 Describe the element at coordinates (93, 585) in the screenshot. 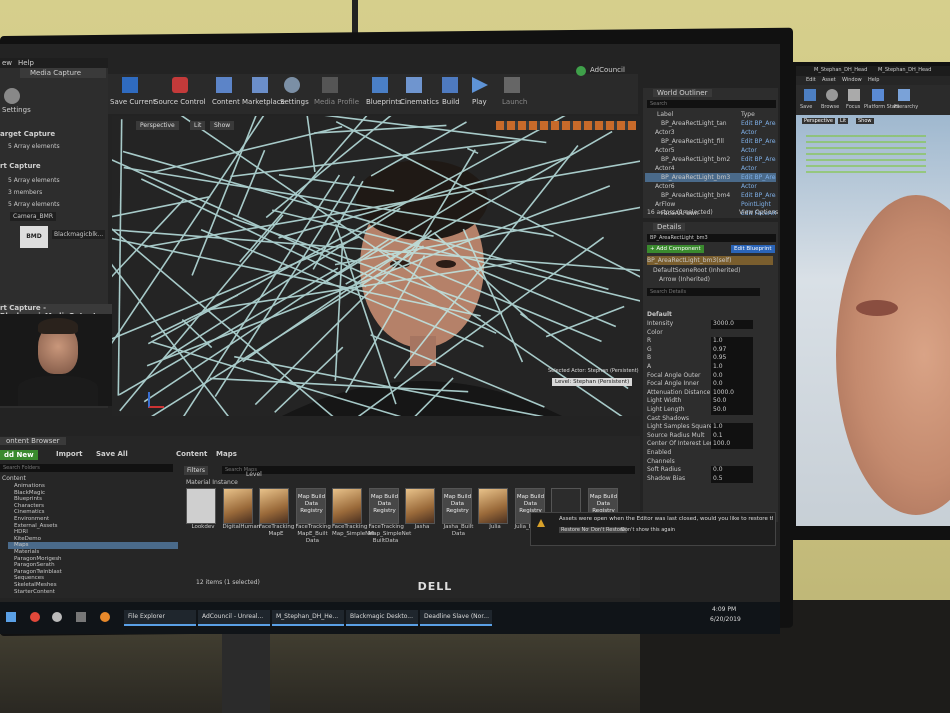

I see `folder-item: SkeletalMeshes` at that location.